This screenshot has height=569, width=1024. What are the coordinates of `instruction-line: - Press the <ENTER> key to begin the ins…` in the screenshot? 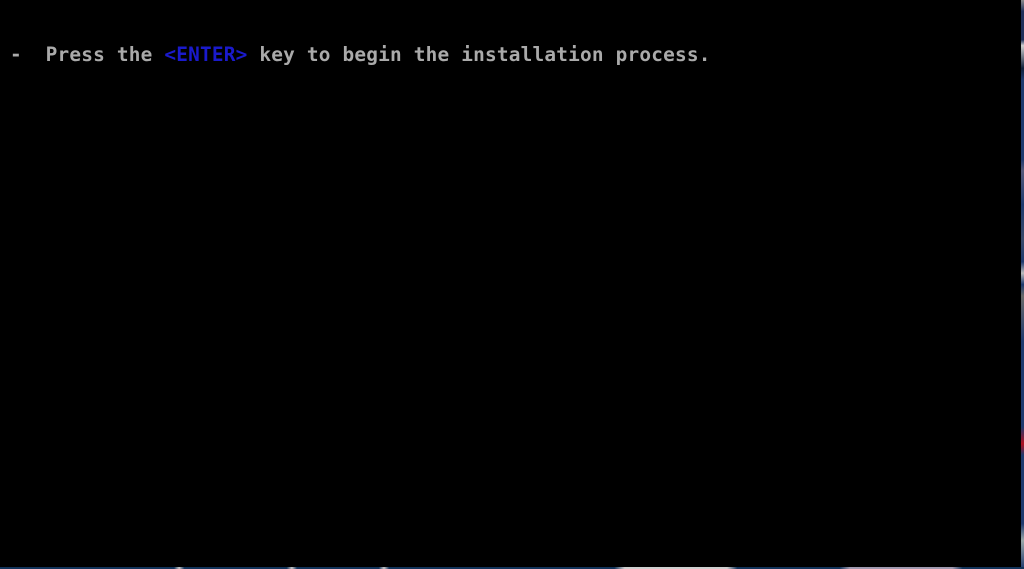 It's located at (360, 55).